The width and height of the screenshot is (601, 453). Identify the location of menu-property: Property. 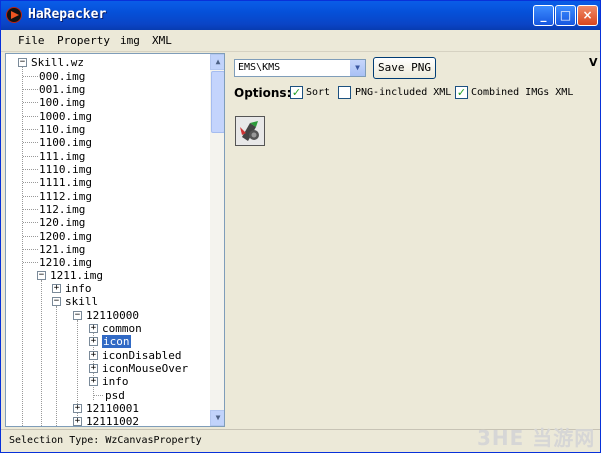
(83, 40).